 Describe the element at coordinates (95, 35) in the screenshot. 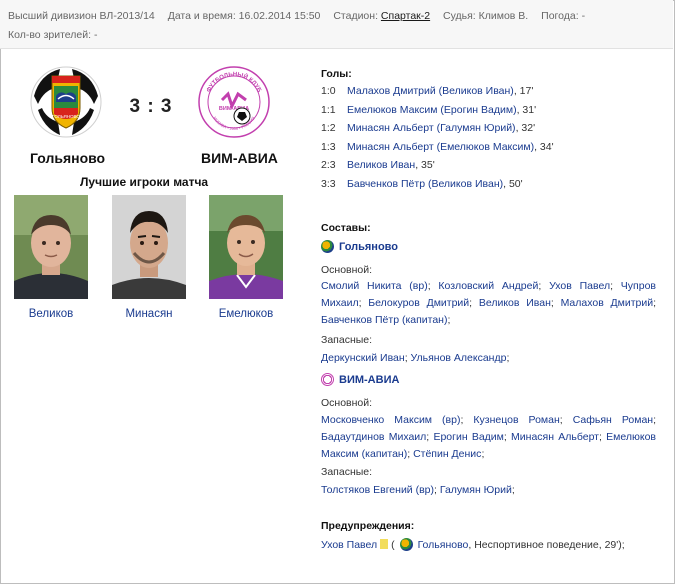

I see `spectators-value: -` at that location.